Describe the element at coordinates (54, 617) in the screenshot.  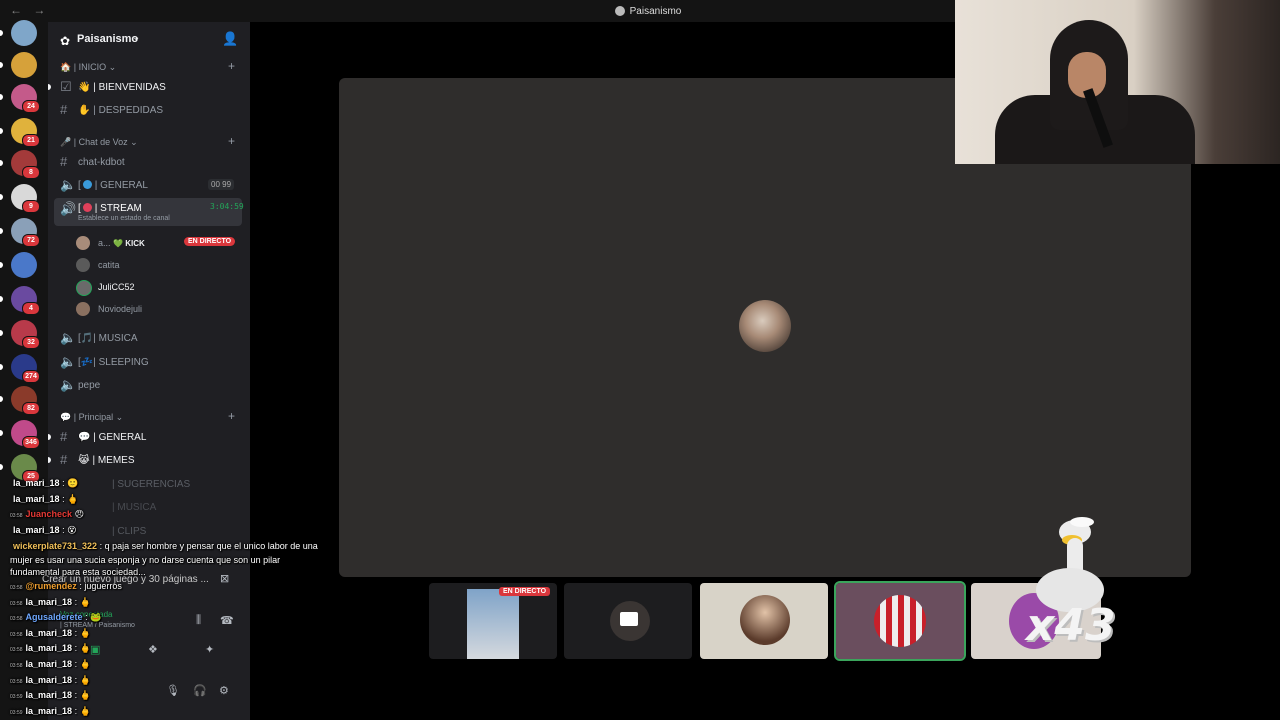
I see `chat-username: Agusalderete` at that location.